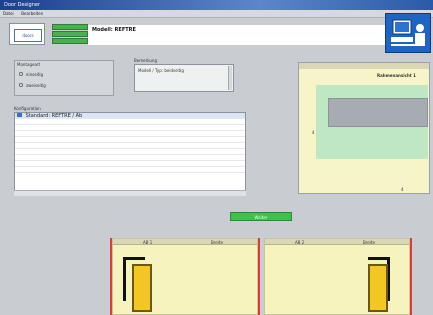  I want to click on option-double-label: zweiseitig, so click(36, 85).